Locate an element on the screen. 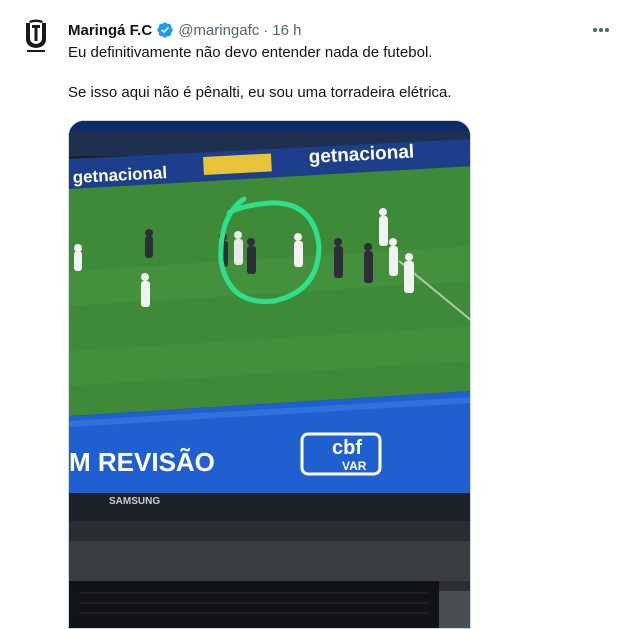 This screenshot has width=629, height=629. tweet-header: Maringá F.C @maringafc · 16 h is located at coordinates (184, 30).